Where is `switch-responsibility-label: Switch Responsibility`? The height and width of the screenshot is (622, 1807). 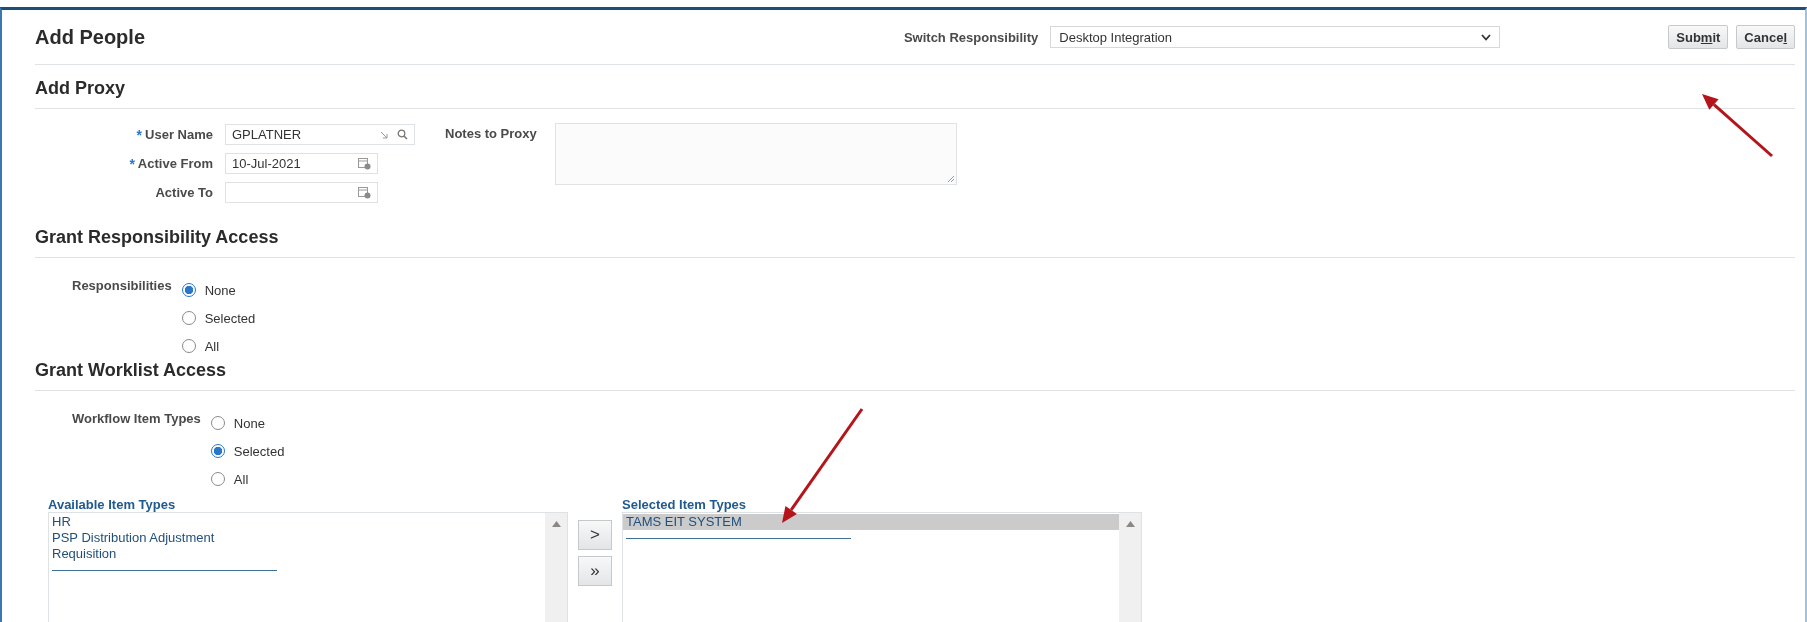 switch-responsibility-label: Switch Responsibility is located at coordinates (971, 37).